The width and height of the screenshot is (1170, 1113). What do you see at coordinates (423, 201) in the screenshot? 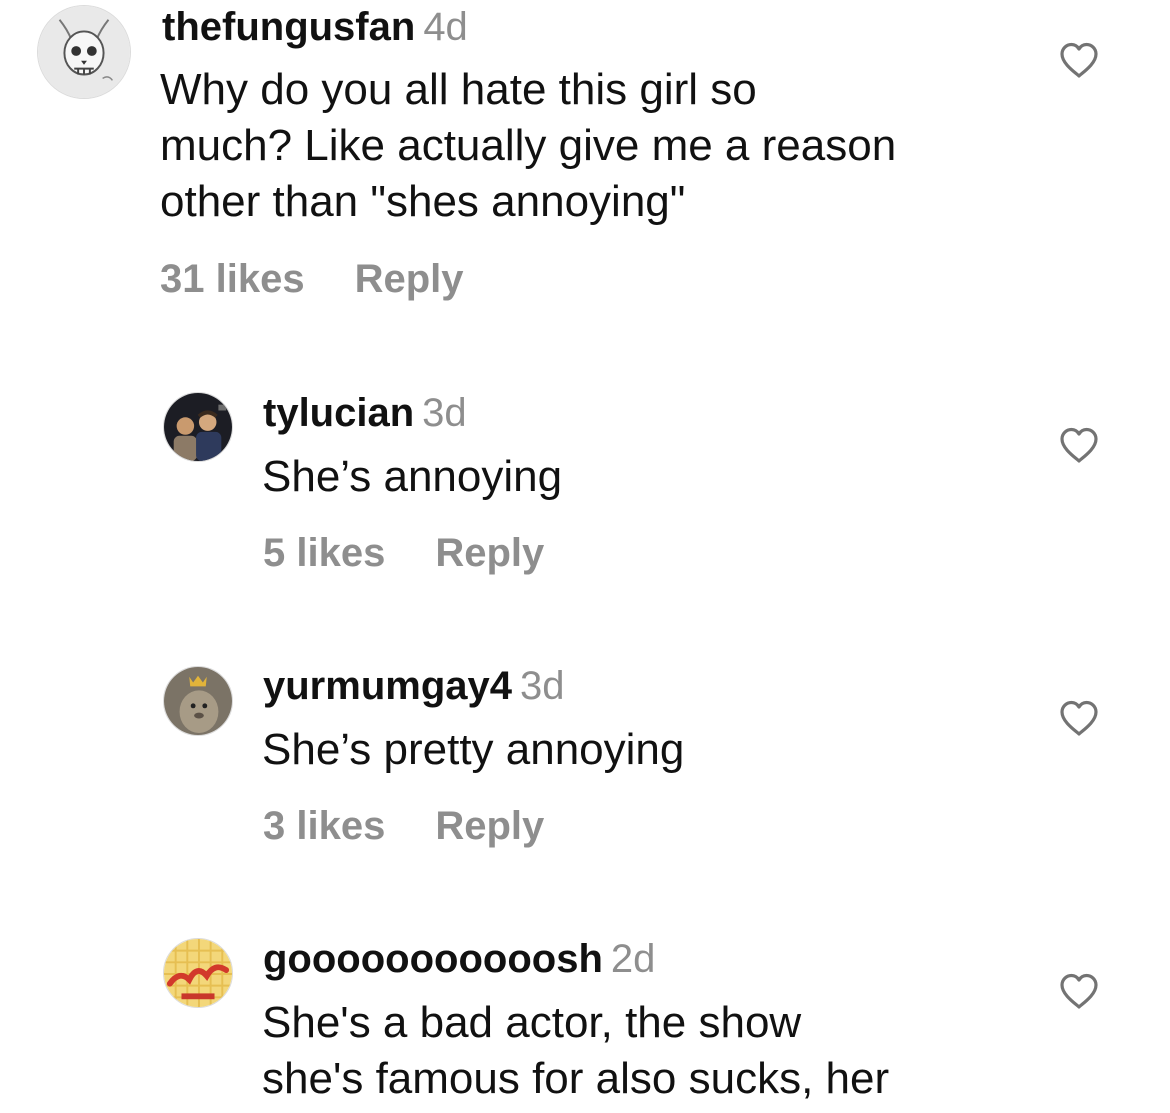
I see `comment-text-line: other than "shes annoying"` at bounding box center [423, 201].